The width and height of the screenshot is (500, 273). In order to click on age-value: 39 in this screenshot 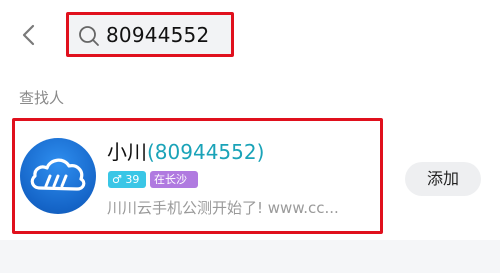, I will do `click(132, 179)`.